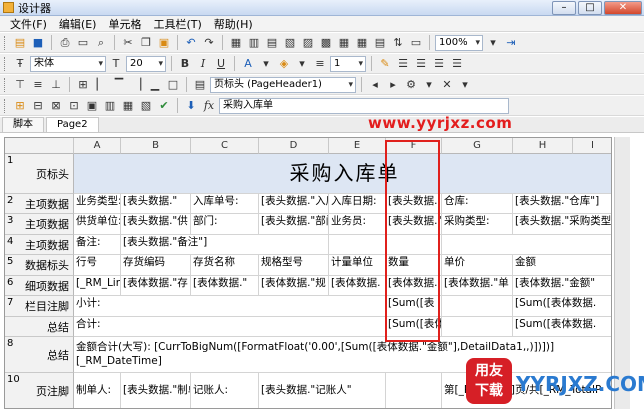 This screenshot has width=644, height=411. I want to click on menu-file: 文件(F), so click(28, 24).